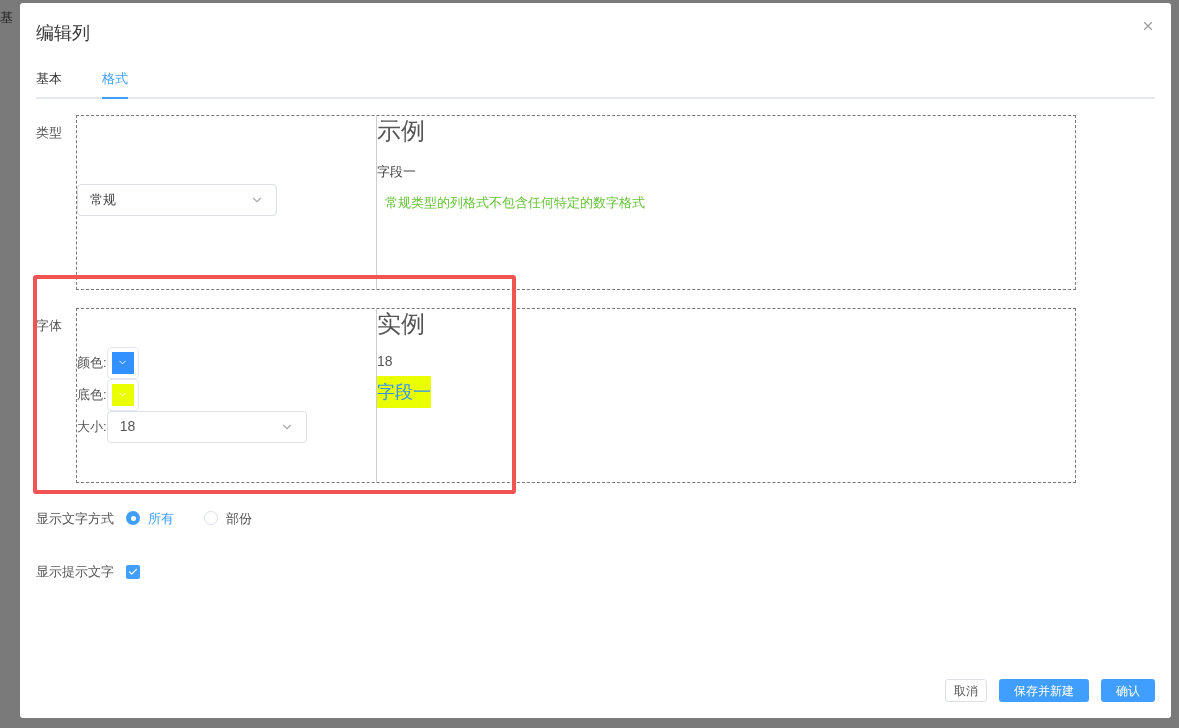 The height and width of the screenshot is (728, 1179). Describe the element at coordinates (177, 199) in the screenshot. I see `type-select: 常规` at that location.